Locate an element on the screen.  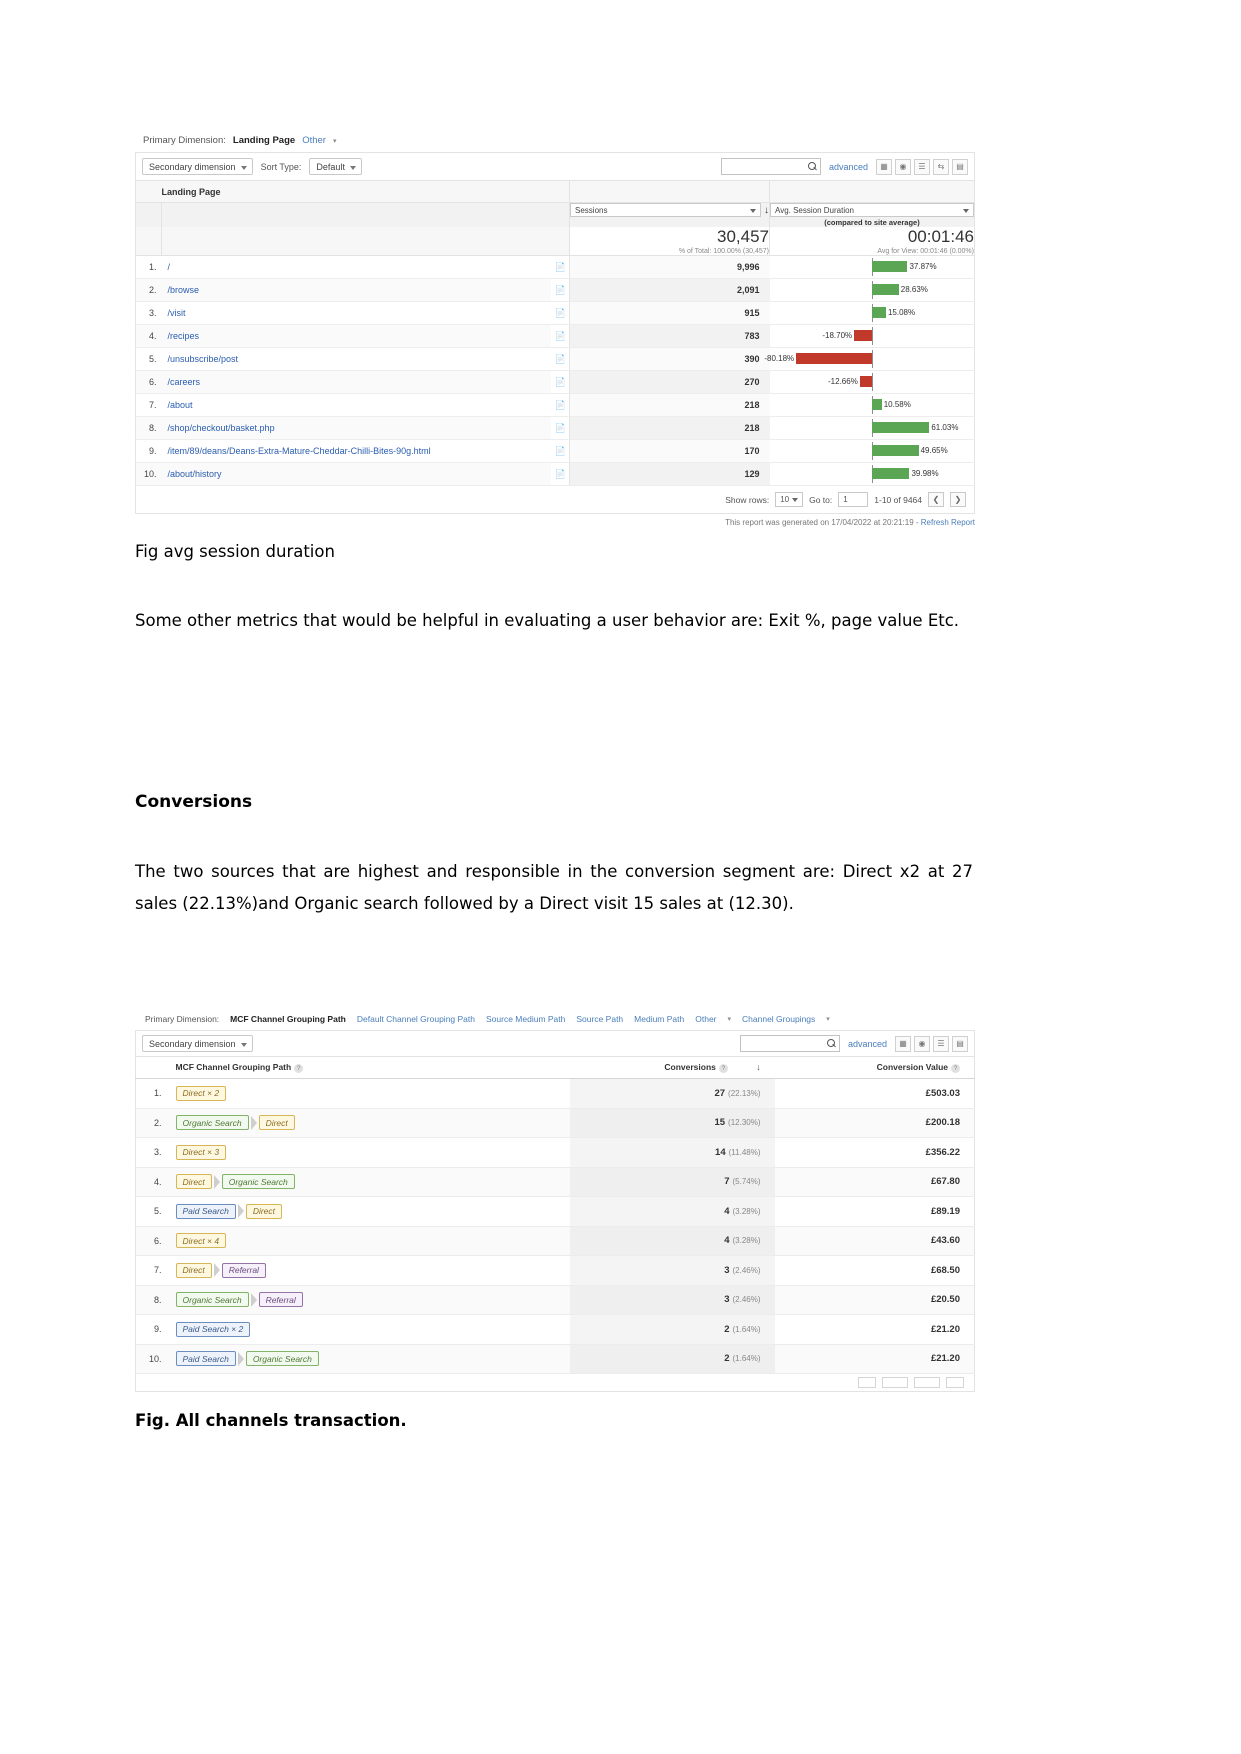
sort-type-select: Default is located at coordinates (335, 166).